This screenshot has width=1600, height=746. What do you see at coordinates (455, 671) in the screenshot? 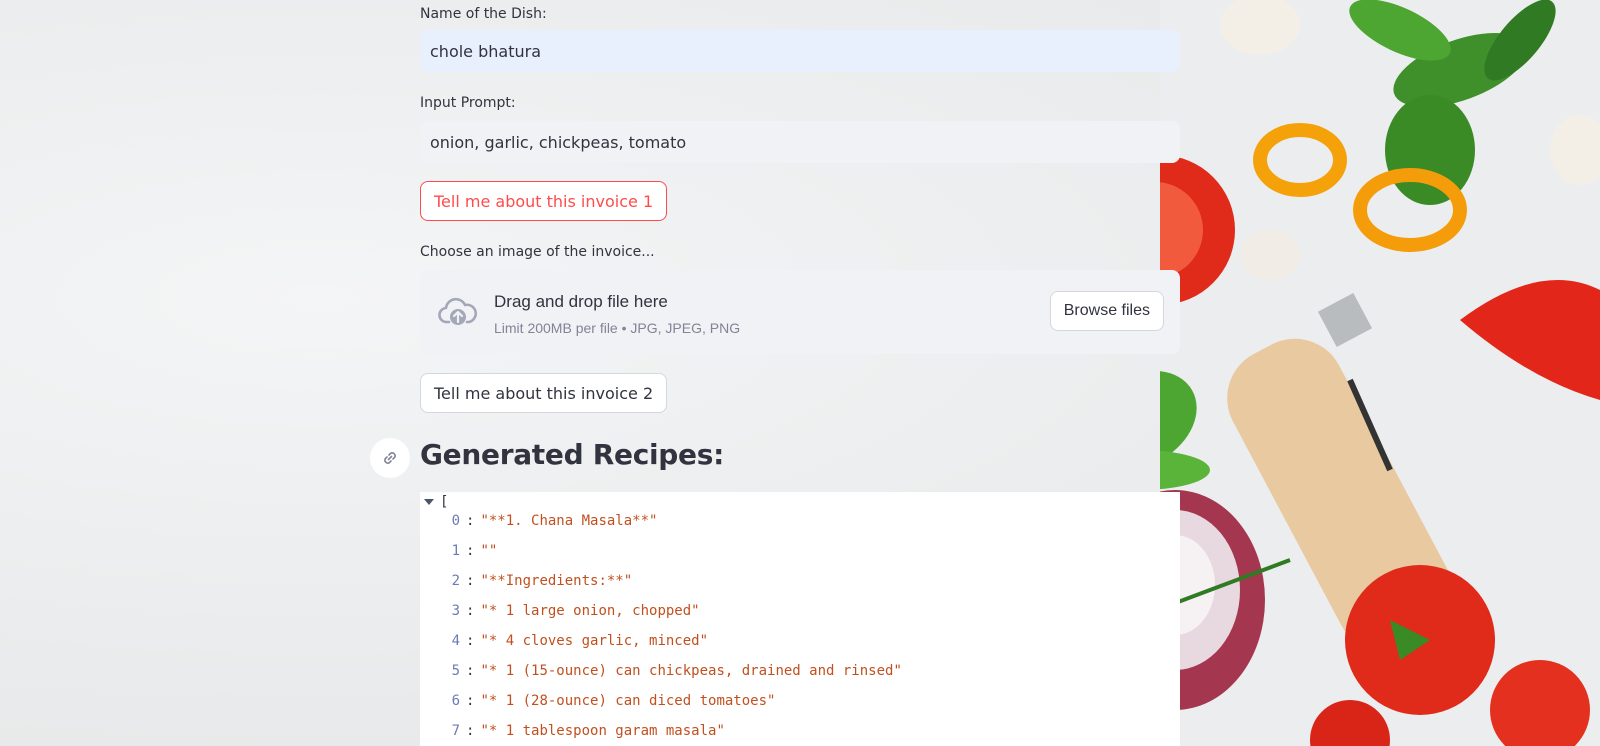
I see `json-index: 5` at bounding box center [455, 671].